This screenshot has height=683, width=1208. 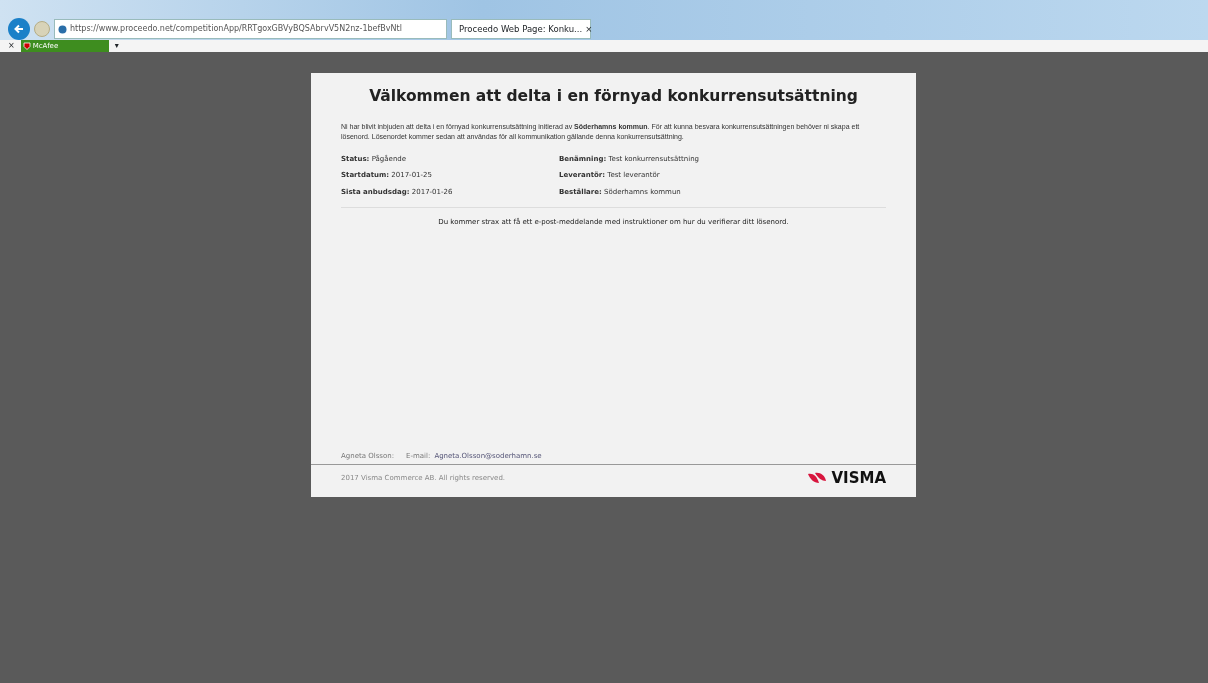 I want to click on back-button, so click(x=19, y=29).